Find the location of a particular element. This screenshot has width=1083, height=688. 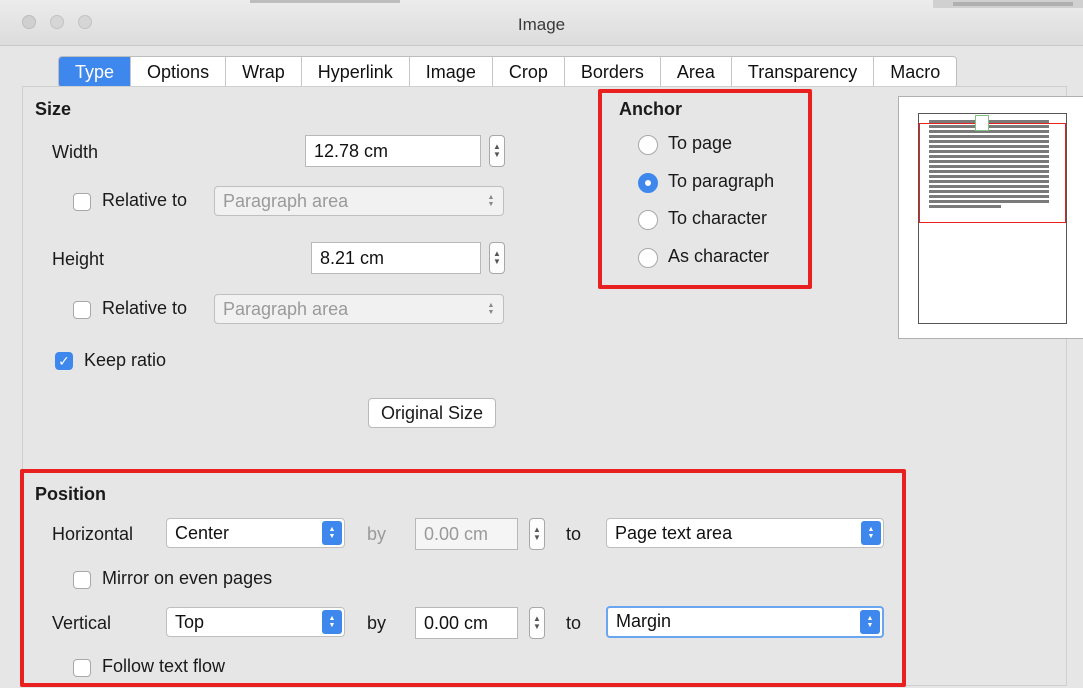

width-relative-select-value: Paragraph area is located at coordinates (286, 201).